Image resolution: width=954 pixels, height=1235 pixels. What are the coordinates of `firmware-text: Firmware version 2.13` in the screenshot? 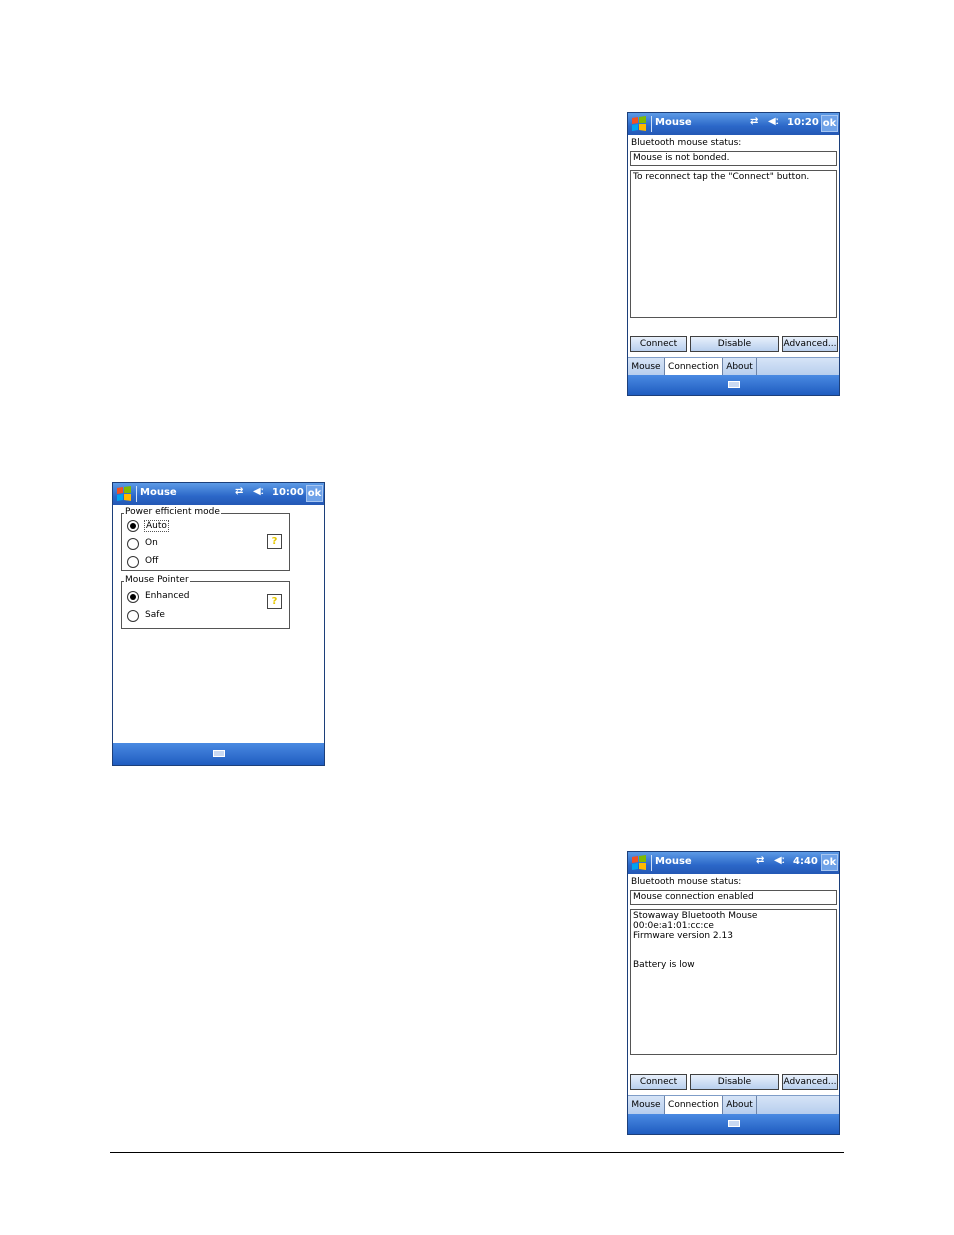 It's located at (683, 936).